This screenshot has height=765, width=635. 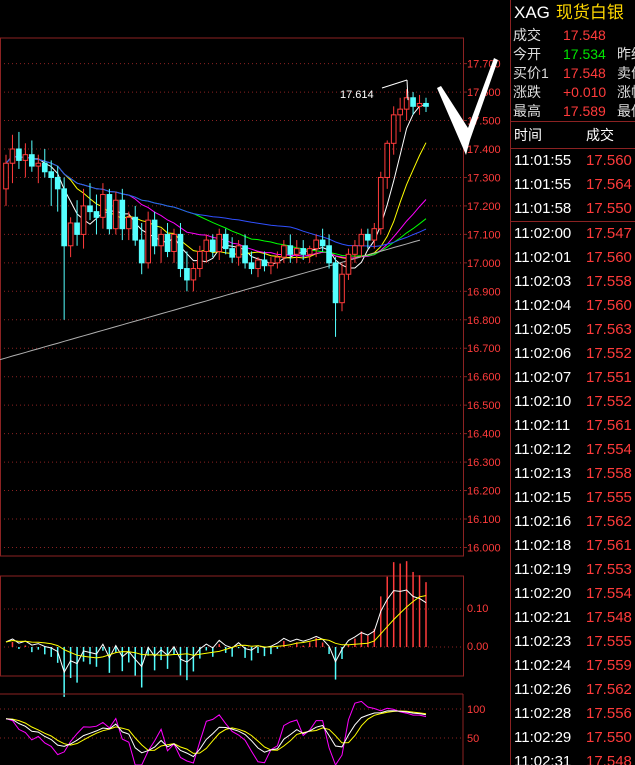 What do you see at coordinates (589, 12) in the screenshot?
I see `symbol-name: 现货白银` at bounding box center [589, 12].